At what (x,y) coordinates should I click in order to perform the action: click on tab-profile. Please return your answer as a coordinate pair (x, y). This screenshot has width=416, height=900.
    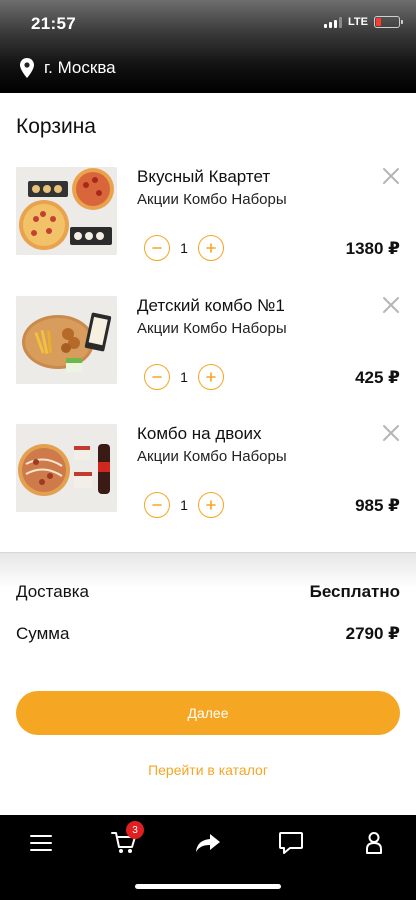
    Looking at the image, I should click on (374, 843).